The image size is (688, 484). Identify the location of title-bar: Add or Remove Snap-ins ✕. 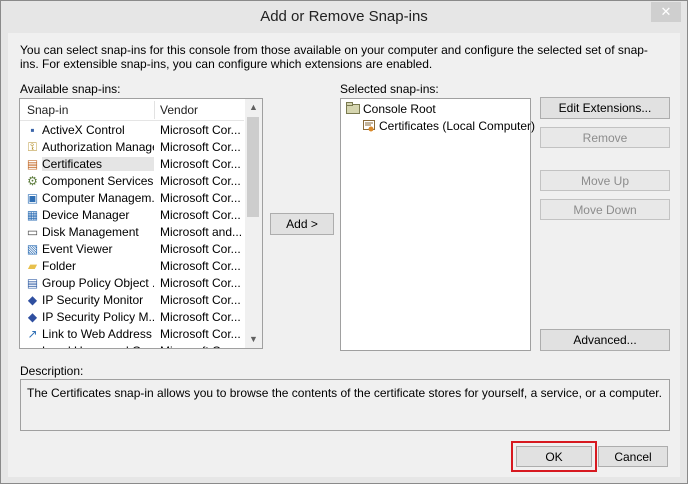
(344, 17).